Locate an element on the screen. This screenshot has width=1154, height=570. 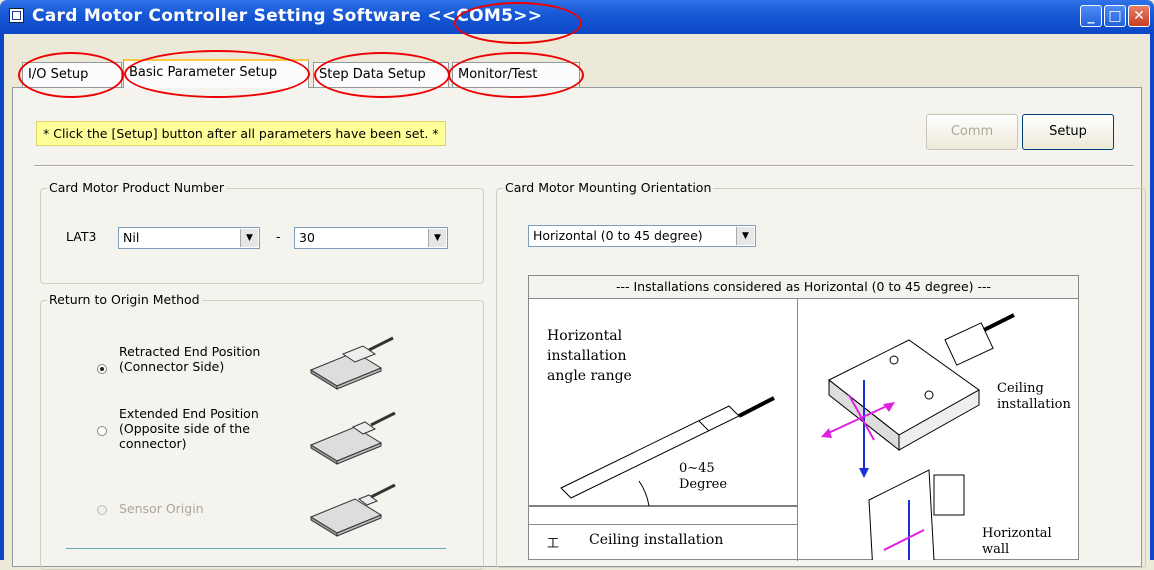
mounting-orientation-select: Horizontal (0 to 45 degree) ▼ is located at coordinates (642, 236).